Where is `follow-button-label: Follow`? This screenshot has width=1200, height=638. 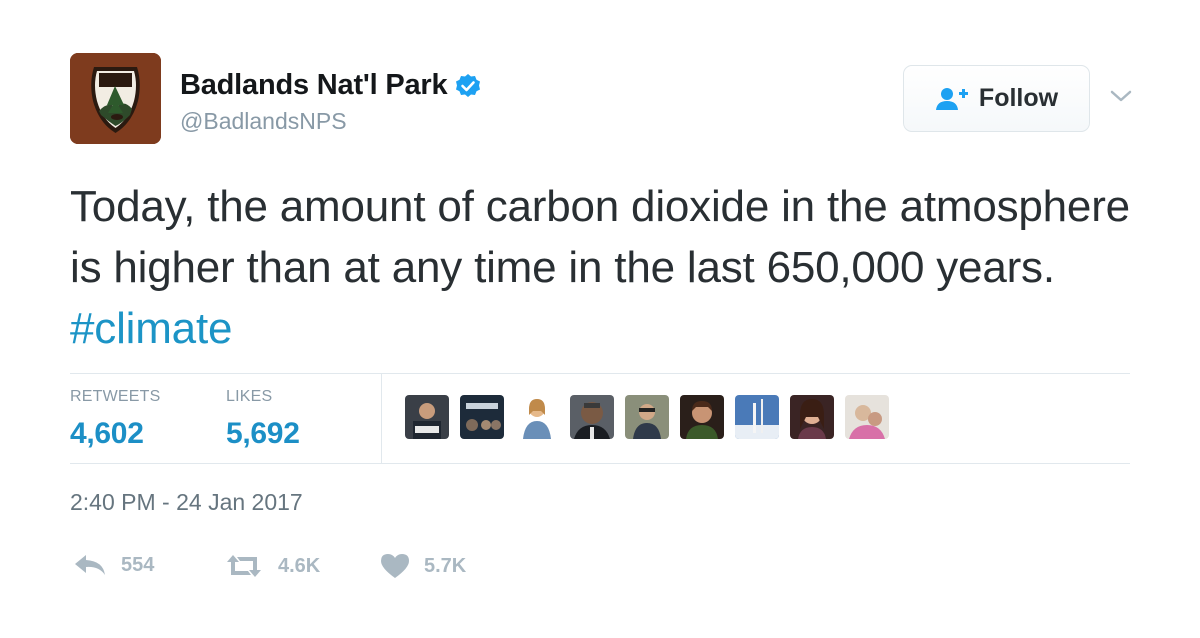 follow-button-label: Follow is located at coordinates (1018, 98).